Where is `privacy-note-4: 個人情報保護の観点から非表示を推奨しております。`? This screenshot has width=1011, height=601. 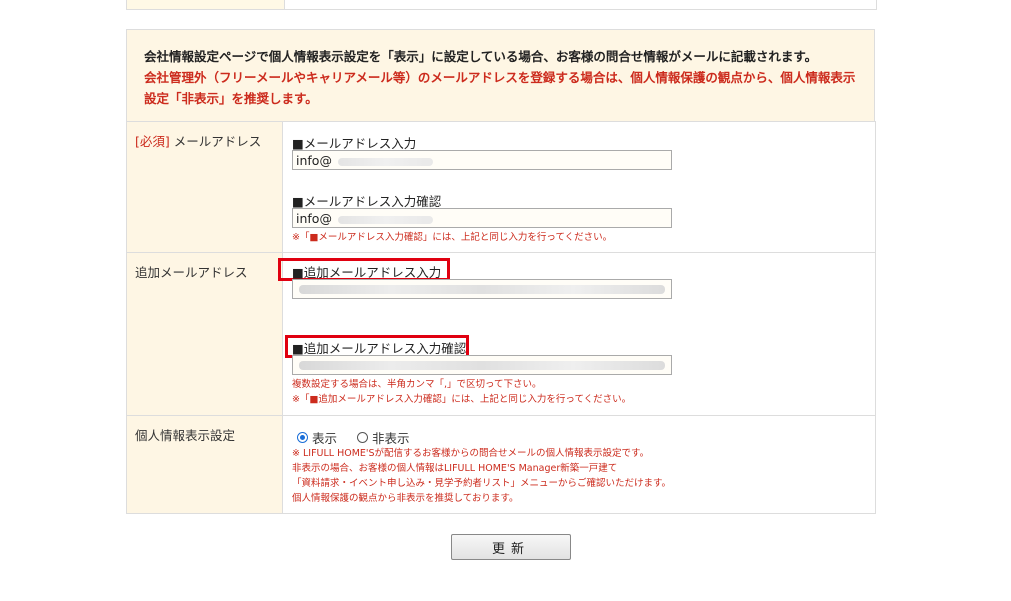
privacy-note-4: 個人情報保護の観点から非表示を推奨しております。 is located at coordinates (405, 498).